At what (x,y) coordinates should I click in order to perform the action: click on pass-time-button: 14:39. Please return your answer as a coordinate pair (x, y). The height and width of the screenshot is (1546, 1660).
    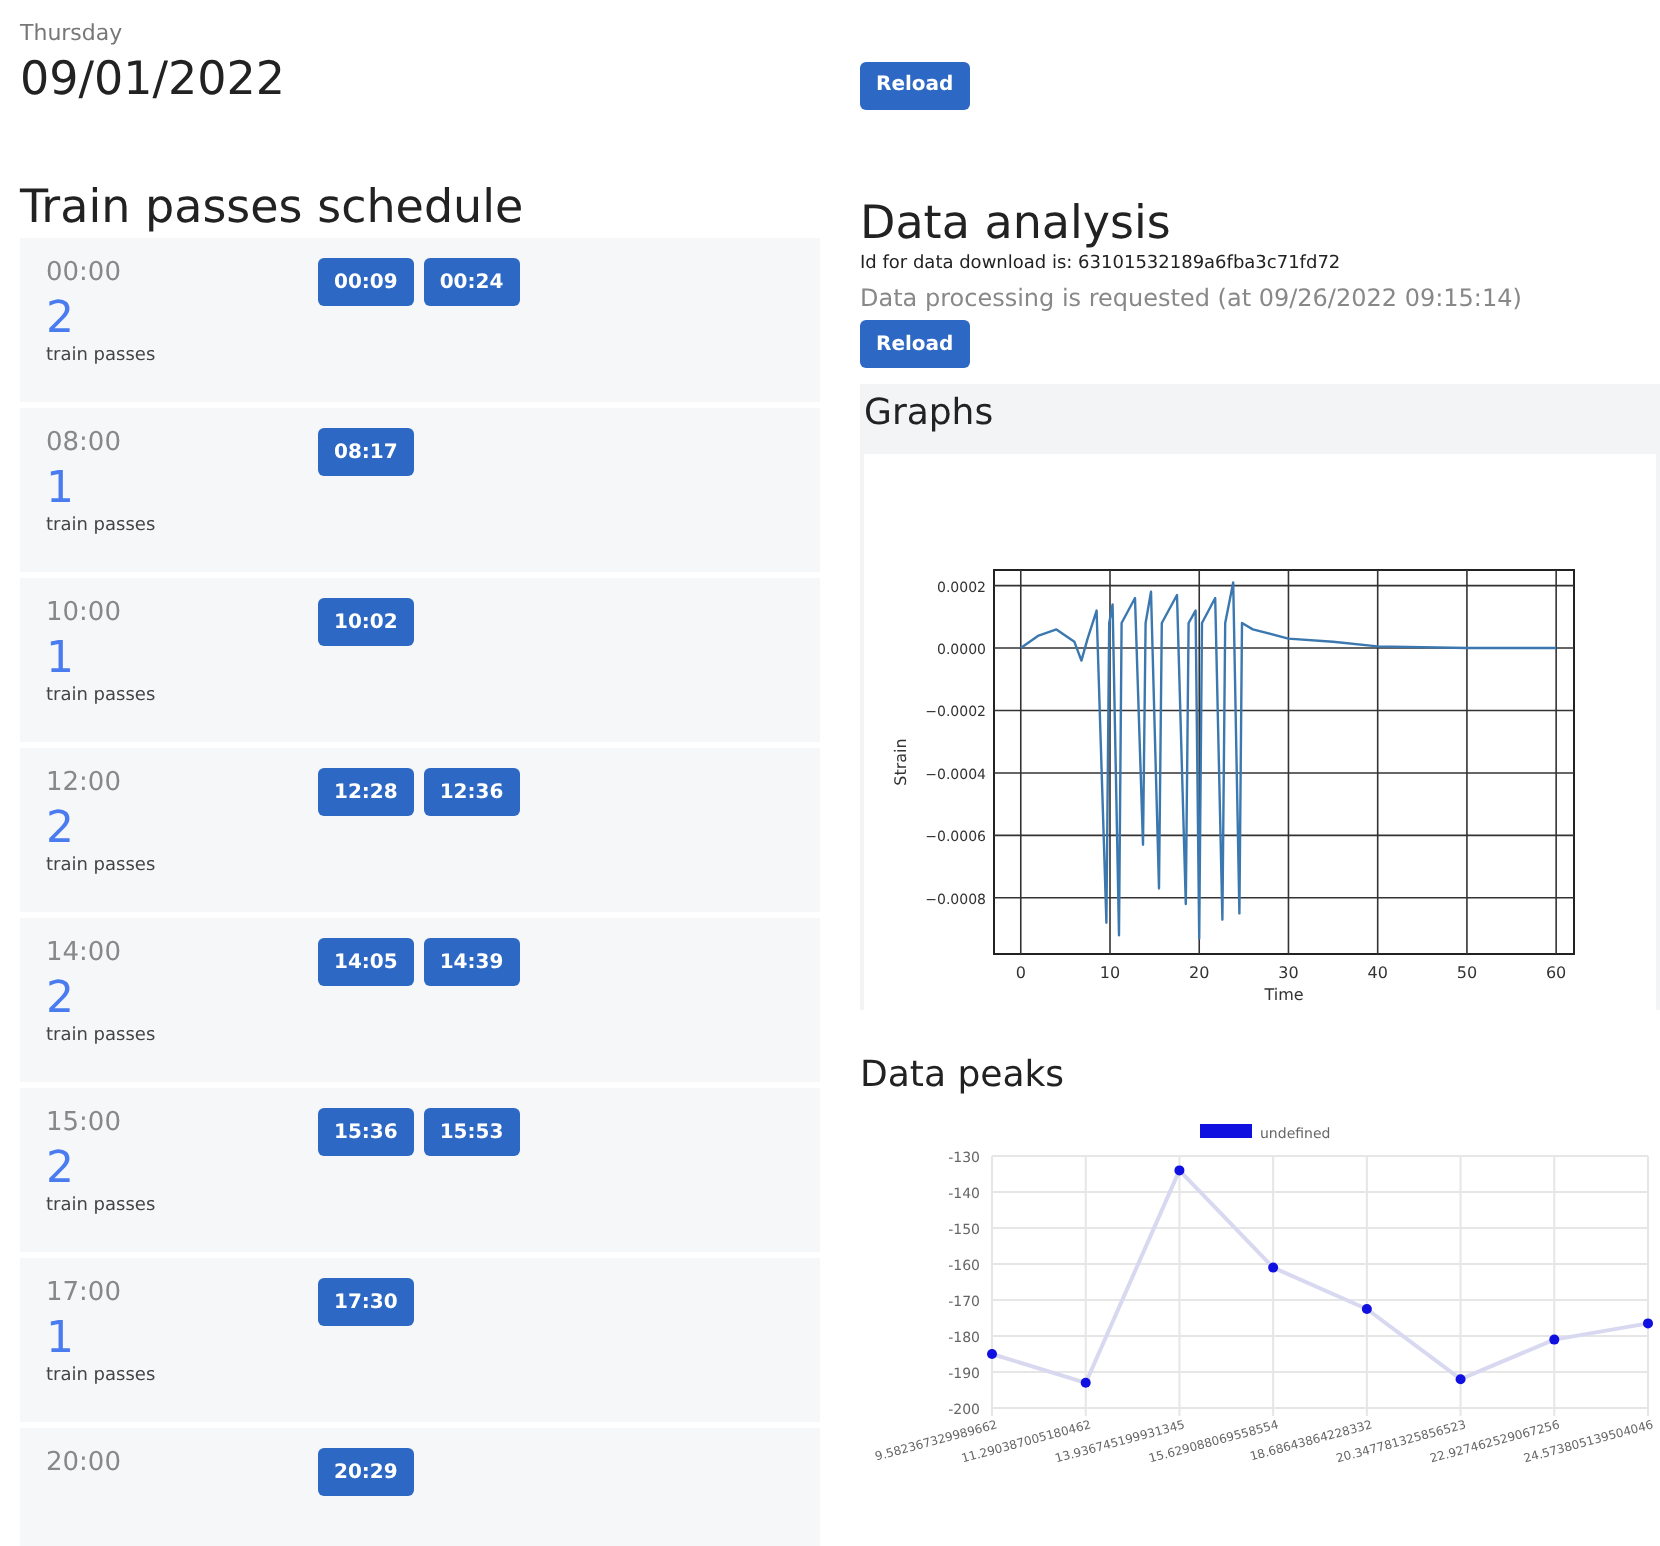
    Looking at the image, I should click on (471, 962).